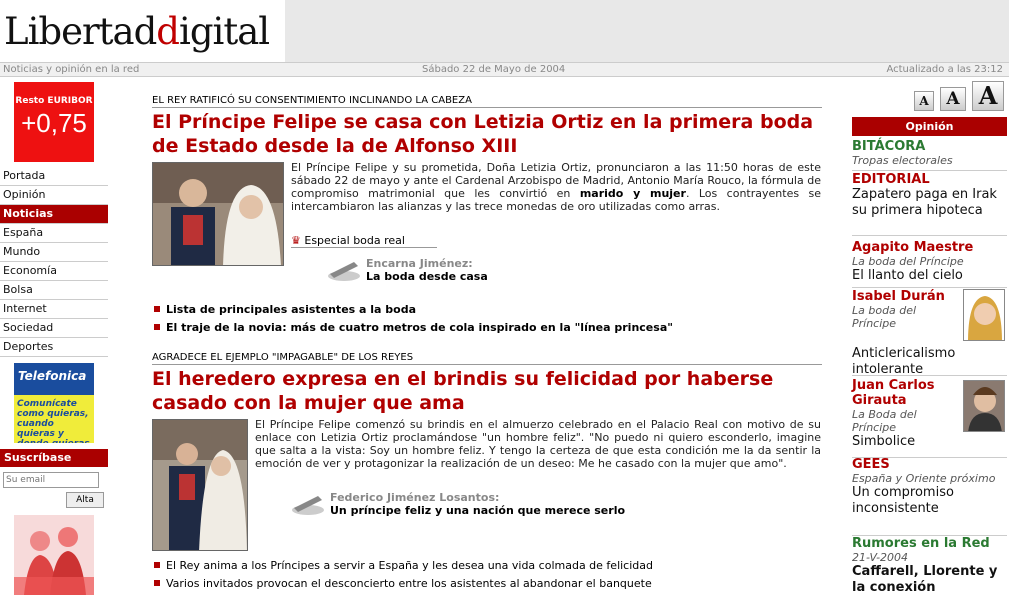 Image resolution: width=1009 pixels, height=601 pixels. I want to click on updated-time: Actualizado a las 23:12, so click(944, 69).